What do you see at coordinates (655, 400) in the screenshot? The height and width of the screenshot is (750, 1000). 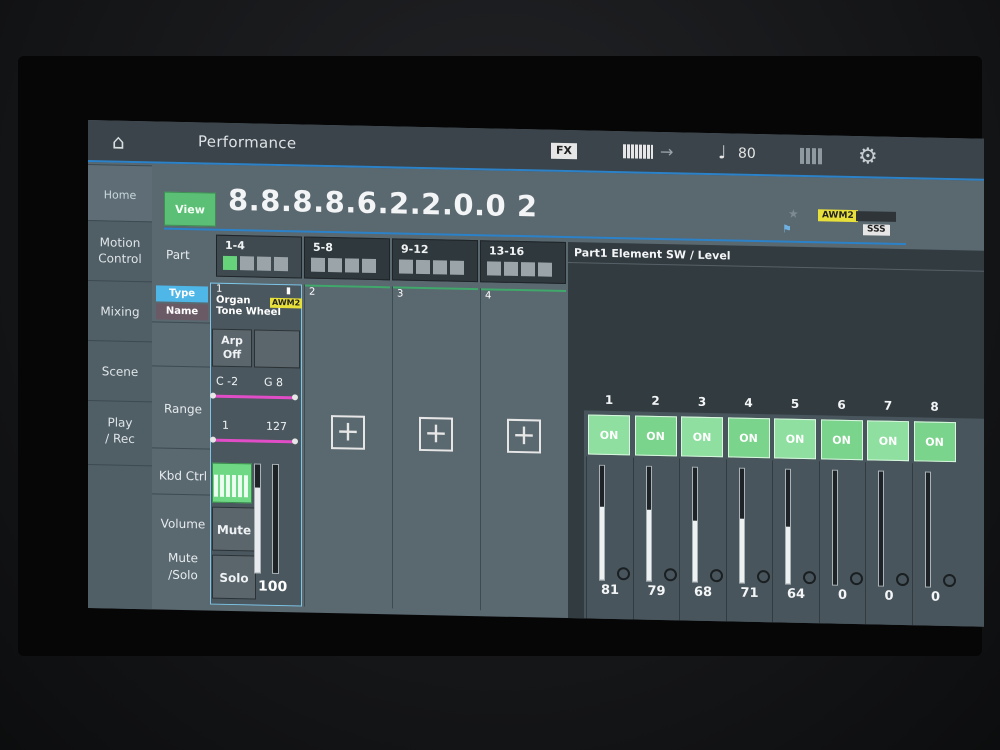 I see `element-number: 2` at bounding box center [655, 400].